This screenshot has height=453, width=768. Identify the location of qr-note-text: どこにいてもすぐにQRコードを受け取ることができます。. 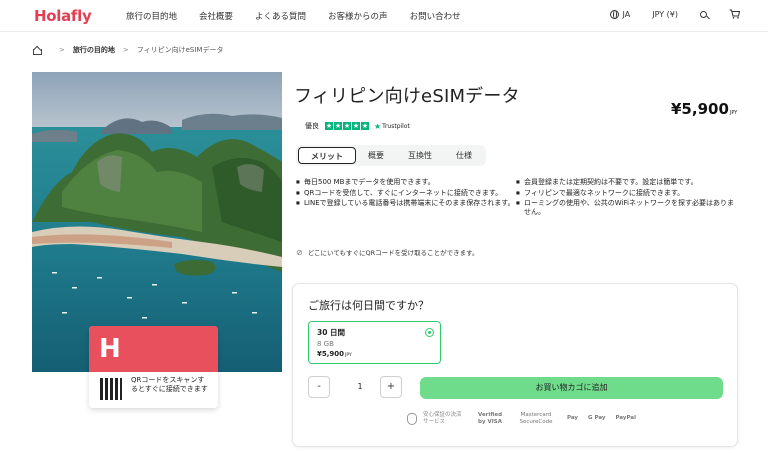
(393, 253).